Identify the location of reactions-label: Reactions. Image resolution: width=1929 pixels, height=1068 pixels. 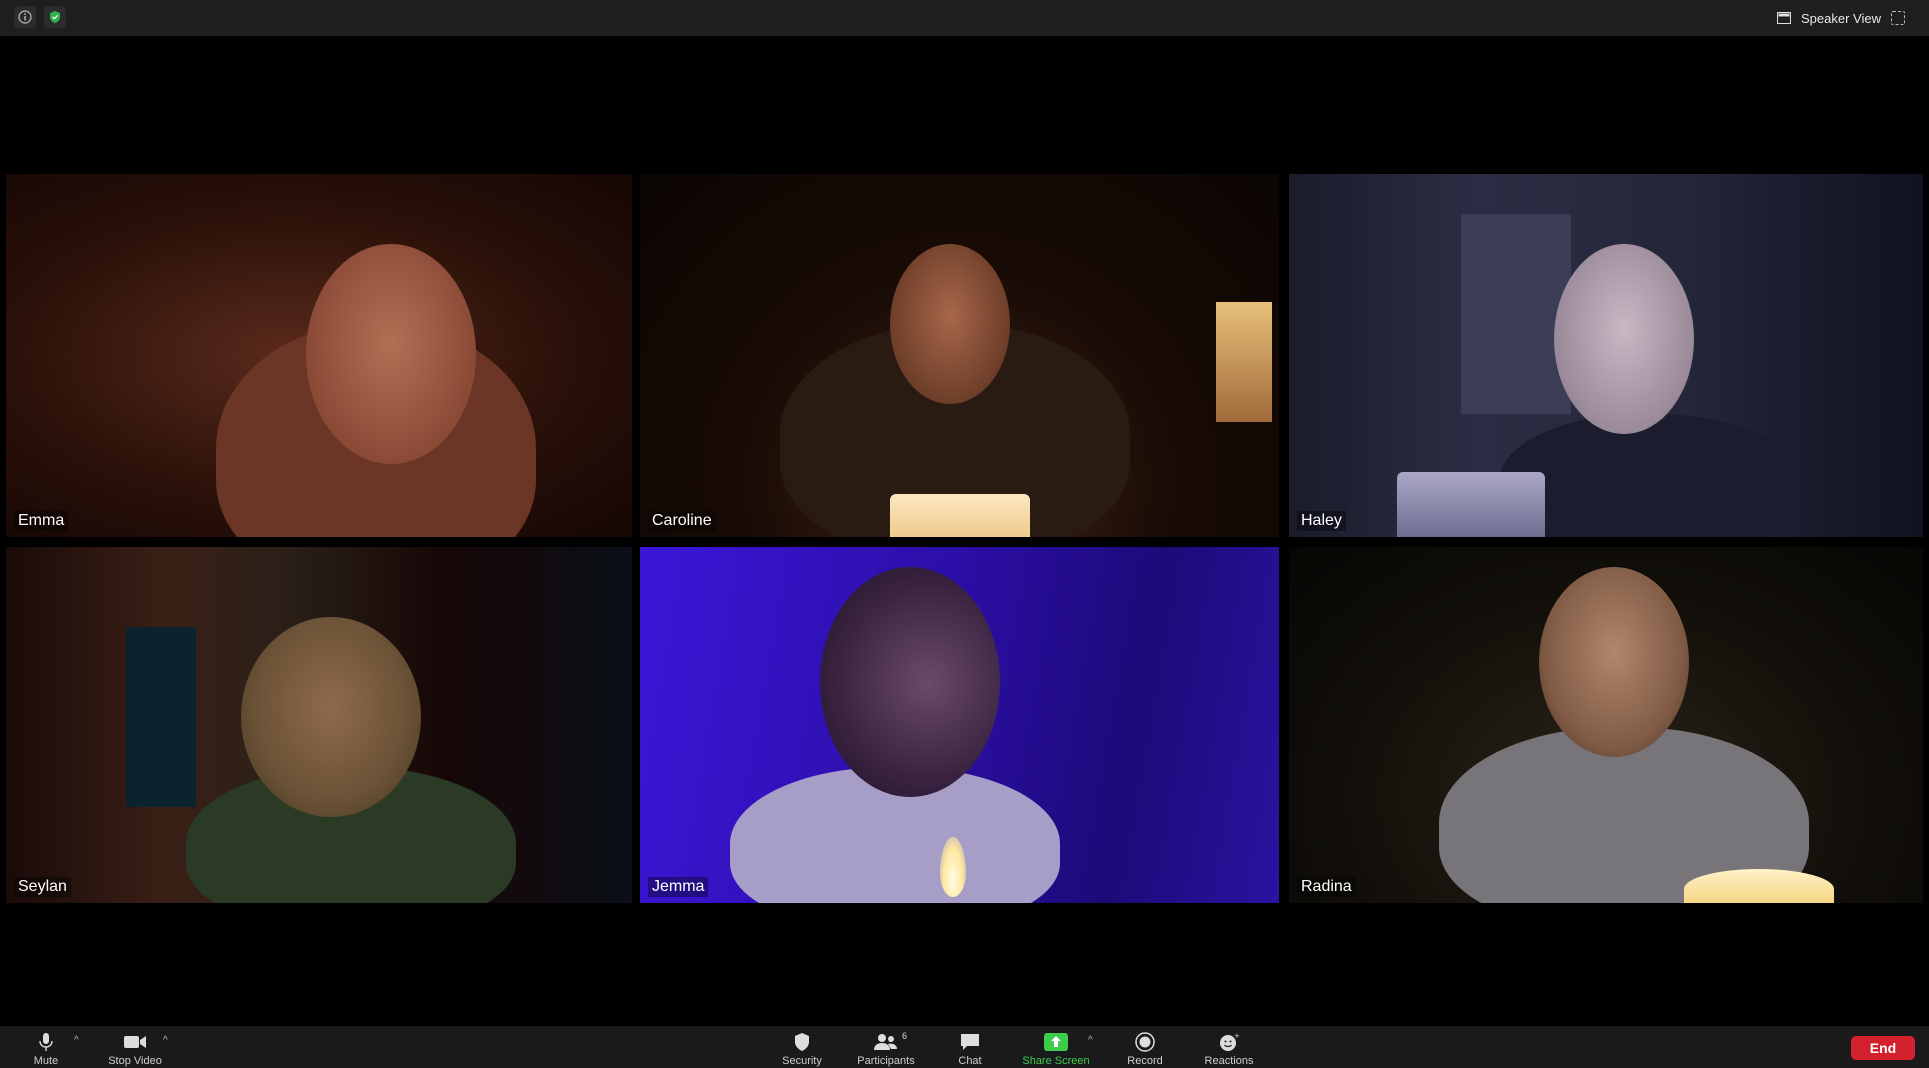
(1229, 1061).